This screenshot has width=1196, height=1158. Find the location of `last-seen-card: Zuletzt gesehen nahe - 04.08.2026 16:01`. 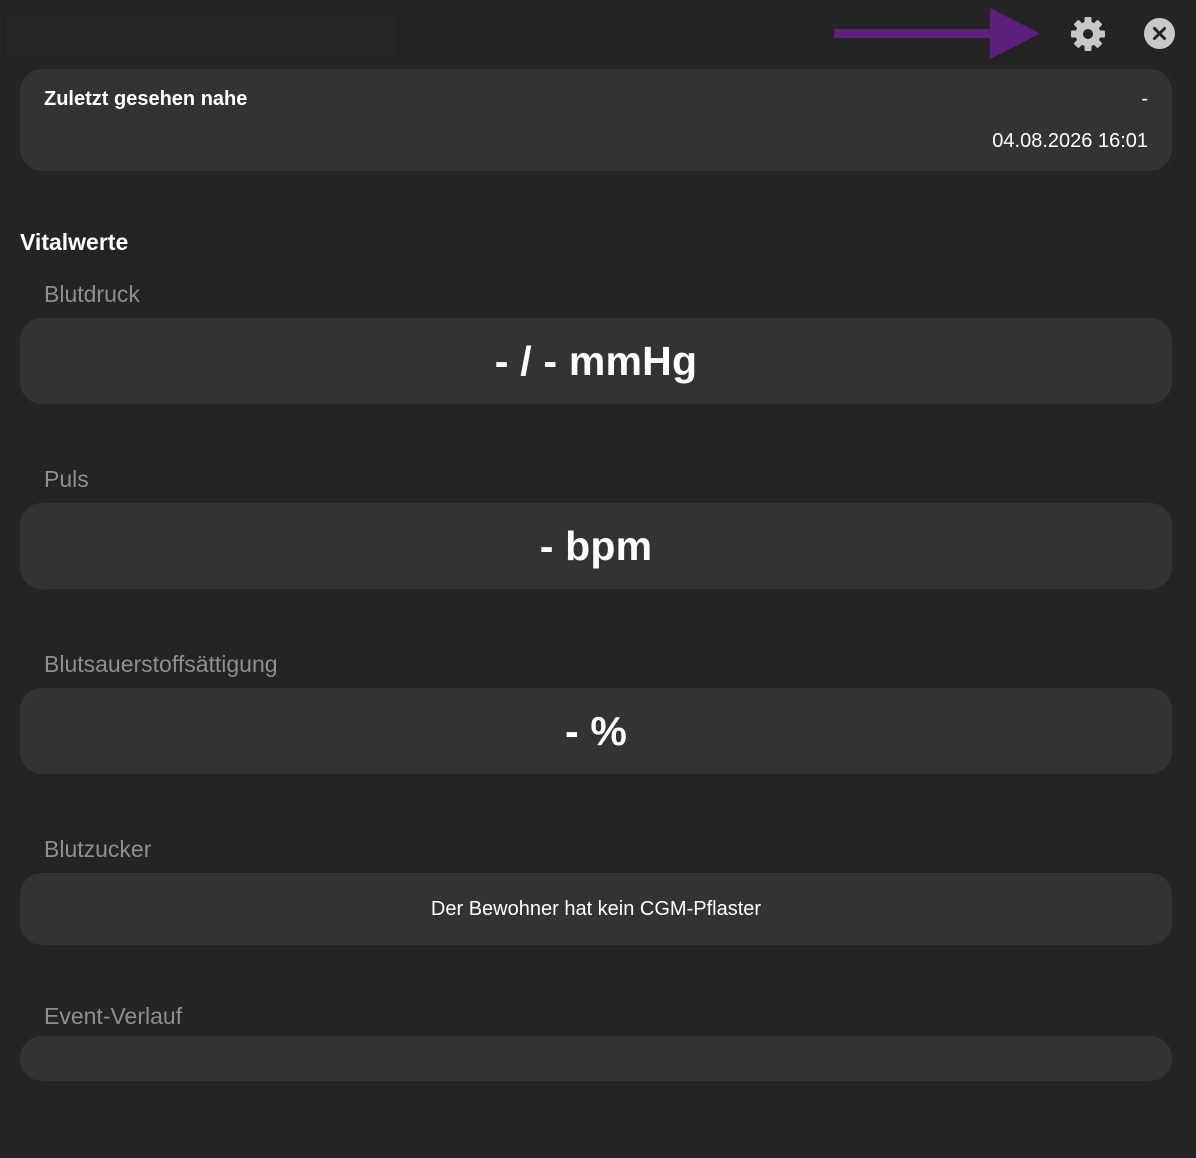

last-seen-card: Zuletzt gesehen nahe - 04.08.2026 16:01 is located at coordinates (596, 120).